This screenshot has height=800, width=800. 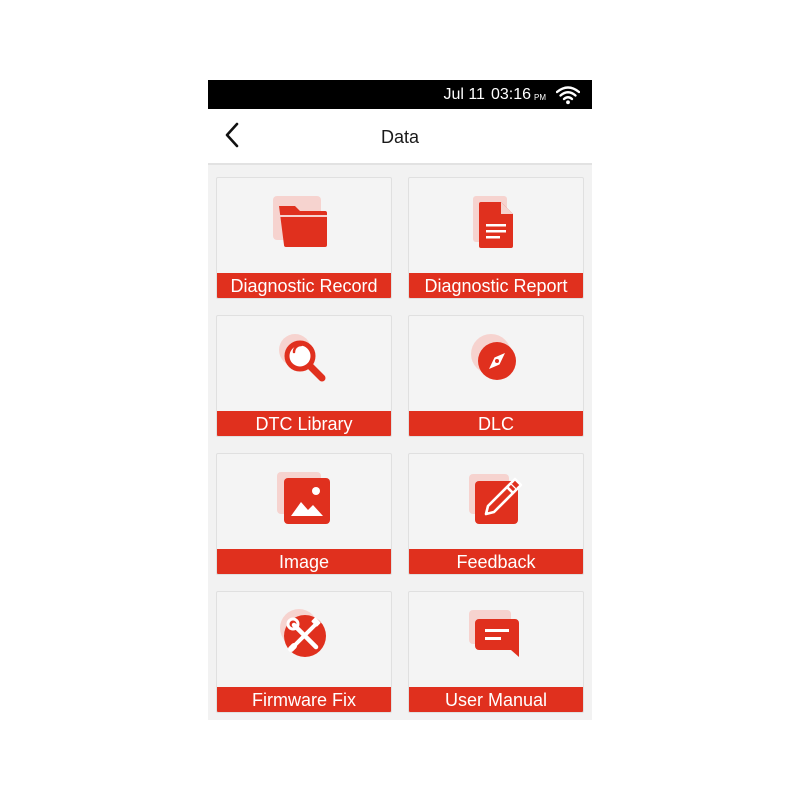 What do you see at coordinates (496, 699) in the screenshot?
I see `tile-label: User Manual` at bounding box center [496, 699].